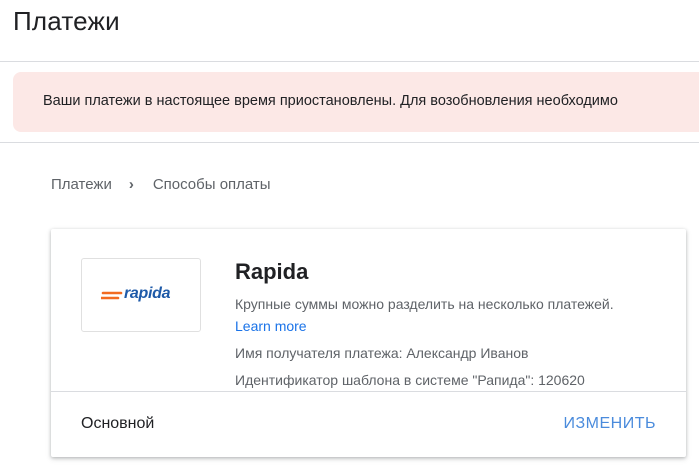  I want to click on card-divider, so click(368, 391).